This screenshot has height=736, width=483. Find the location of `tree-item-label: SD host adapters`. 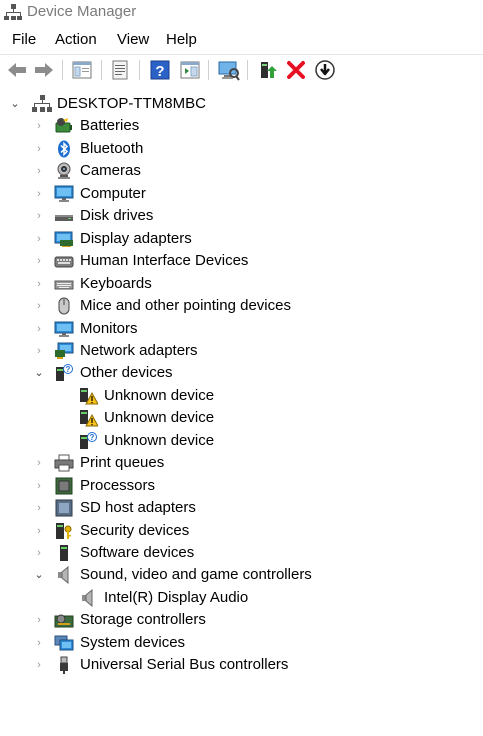

tree-item-label: SD host adapters is located at coordinates (138, 507).